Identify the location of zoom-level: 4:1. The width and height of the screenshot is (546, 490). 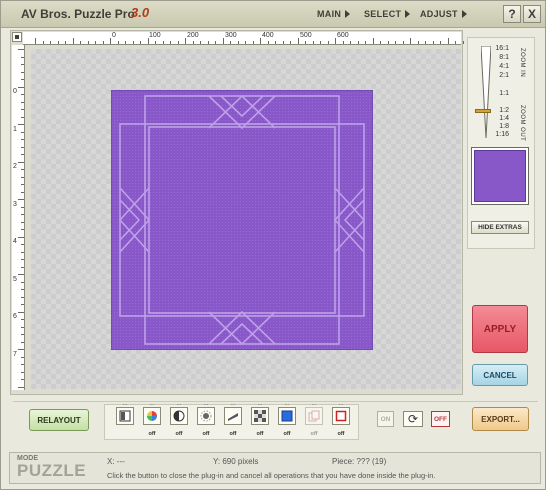
(499, 66).